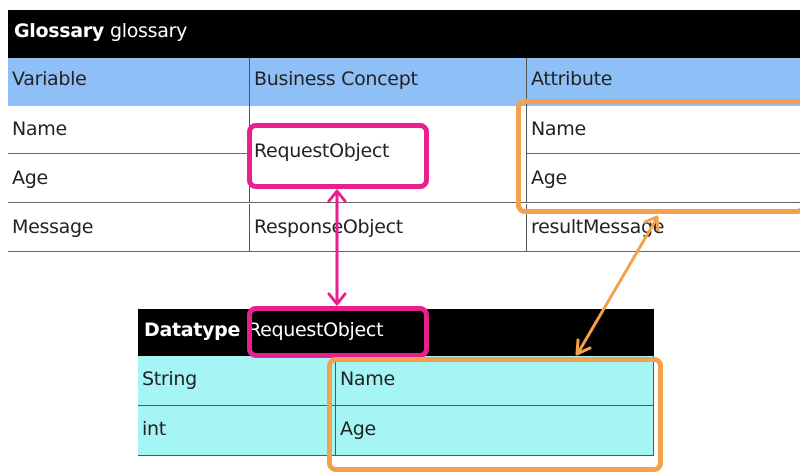 Image resolution: width=800 pixels, height=472 pixels. Describe the element at coordinates (337, 247) in the screenshot. I see `pink-double-arrow` at that location.